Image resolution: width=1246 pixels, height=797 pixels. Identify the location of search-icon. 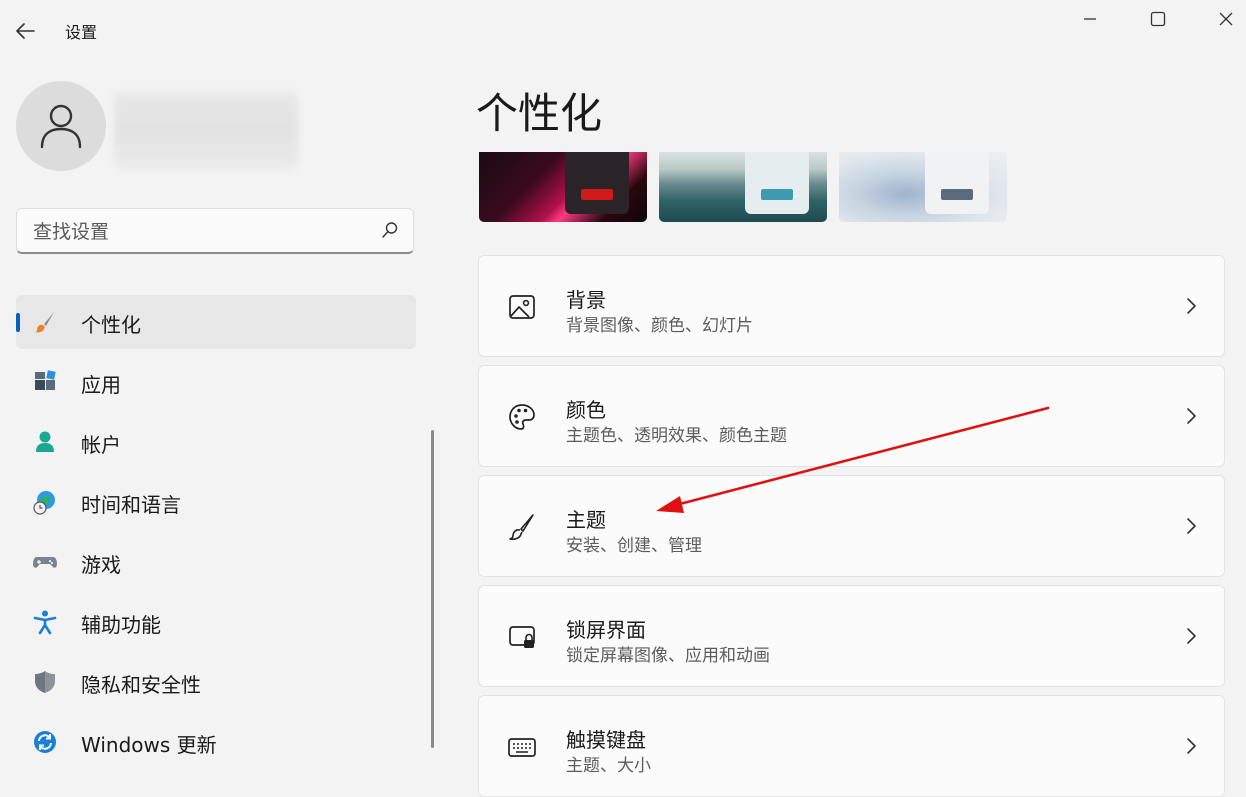
(390, 230).